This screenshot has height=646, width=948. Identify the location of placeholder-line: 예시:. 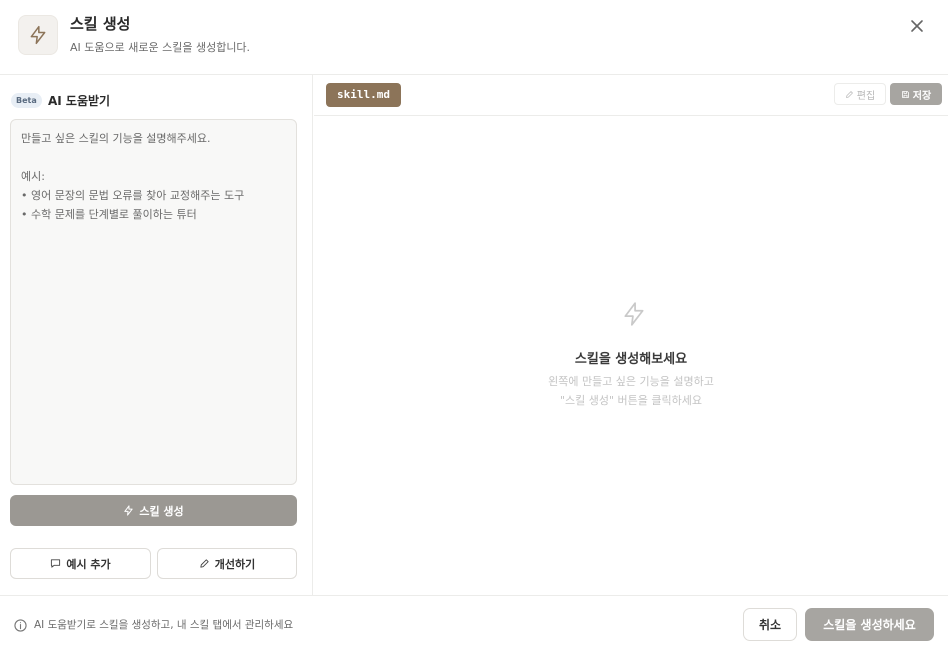
(33, 176).